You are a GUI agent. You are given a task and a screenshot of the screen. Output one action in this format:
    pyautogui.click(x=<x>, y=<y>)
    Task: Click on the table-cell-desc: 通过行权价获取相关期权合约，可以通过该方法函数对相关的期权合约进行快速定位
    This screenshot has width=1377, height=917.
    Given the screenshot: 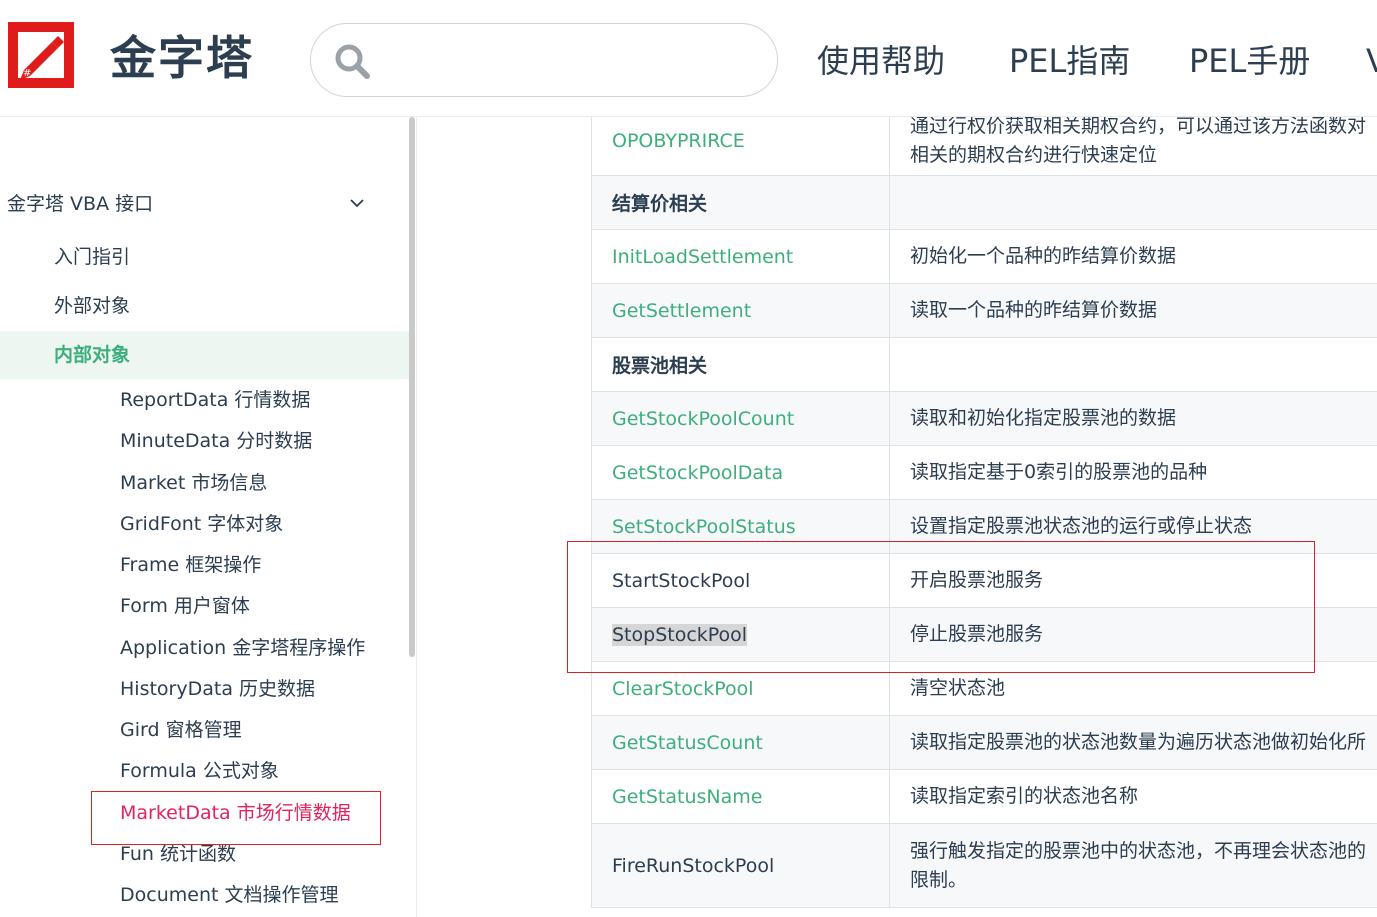 What is the action you would take?
    pyautogui.click(x=1138, y=141)
    